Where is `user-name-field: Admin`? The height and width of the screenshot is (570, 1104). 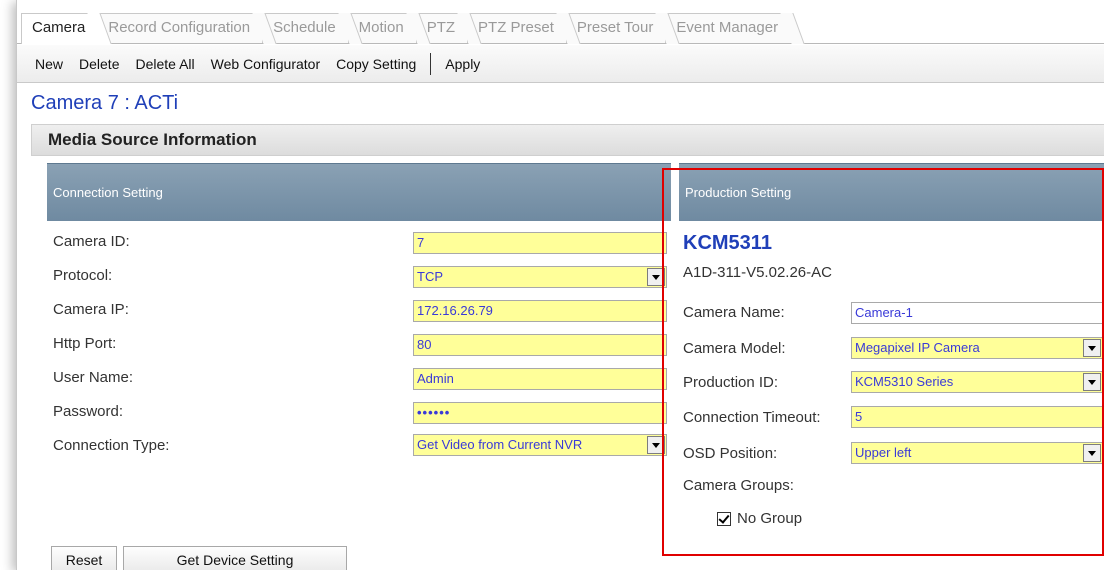 user-name-field: Admin is located at coordinates (540, 379).